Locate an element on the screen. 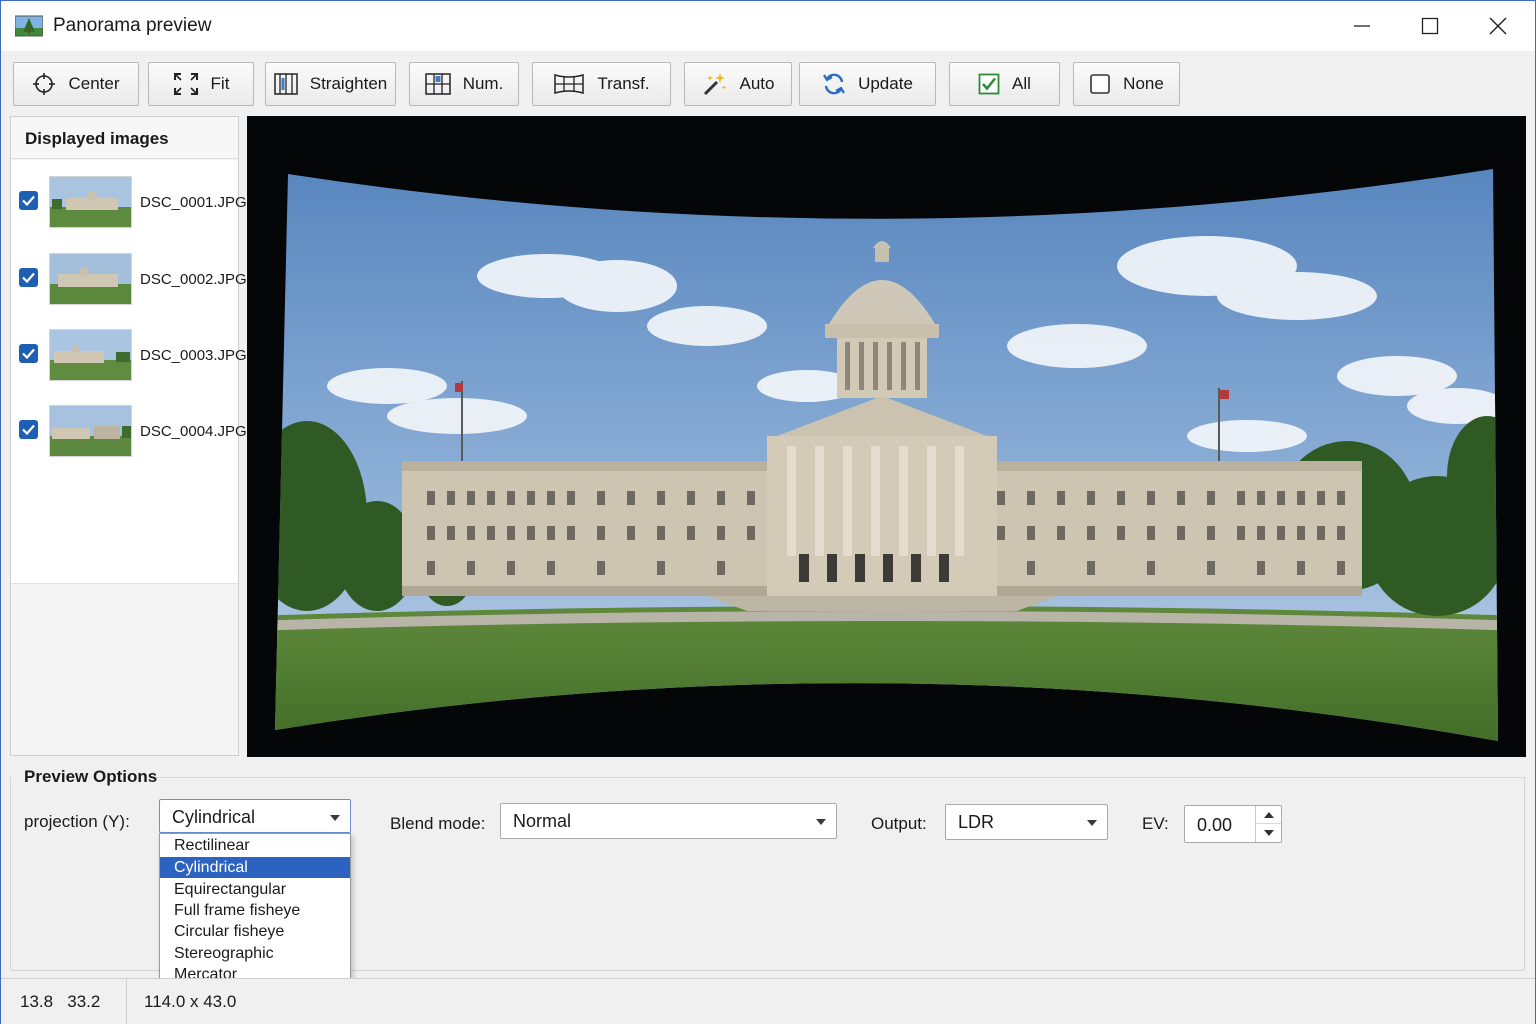 This screenshot has width=1536, height=1024. minimize-button is located at coordinates (1362, 26).